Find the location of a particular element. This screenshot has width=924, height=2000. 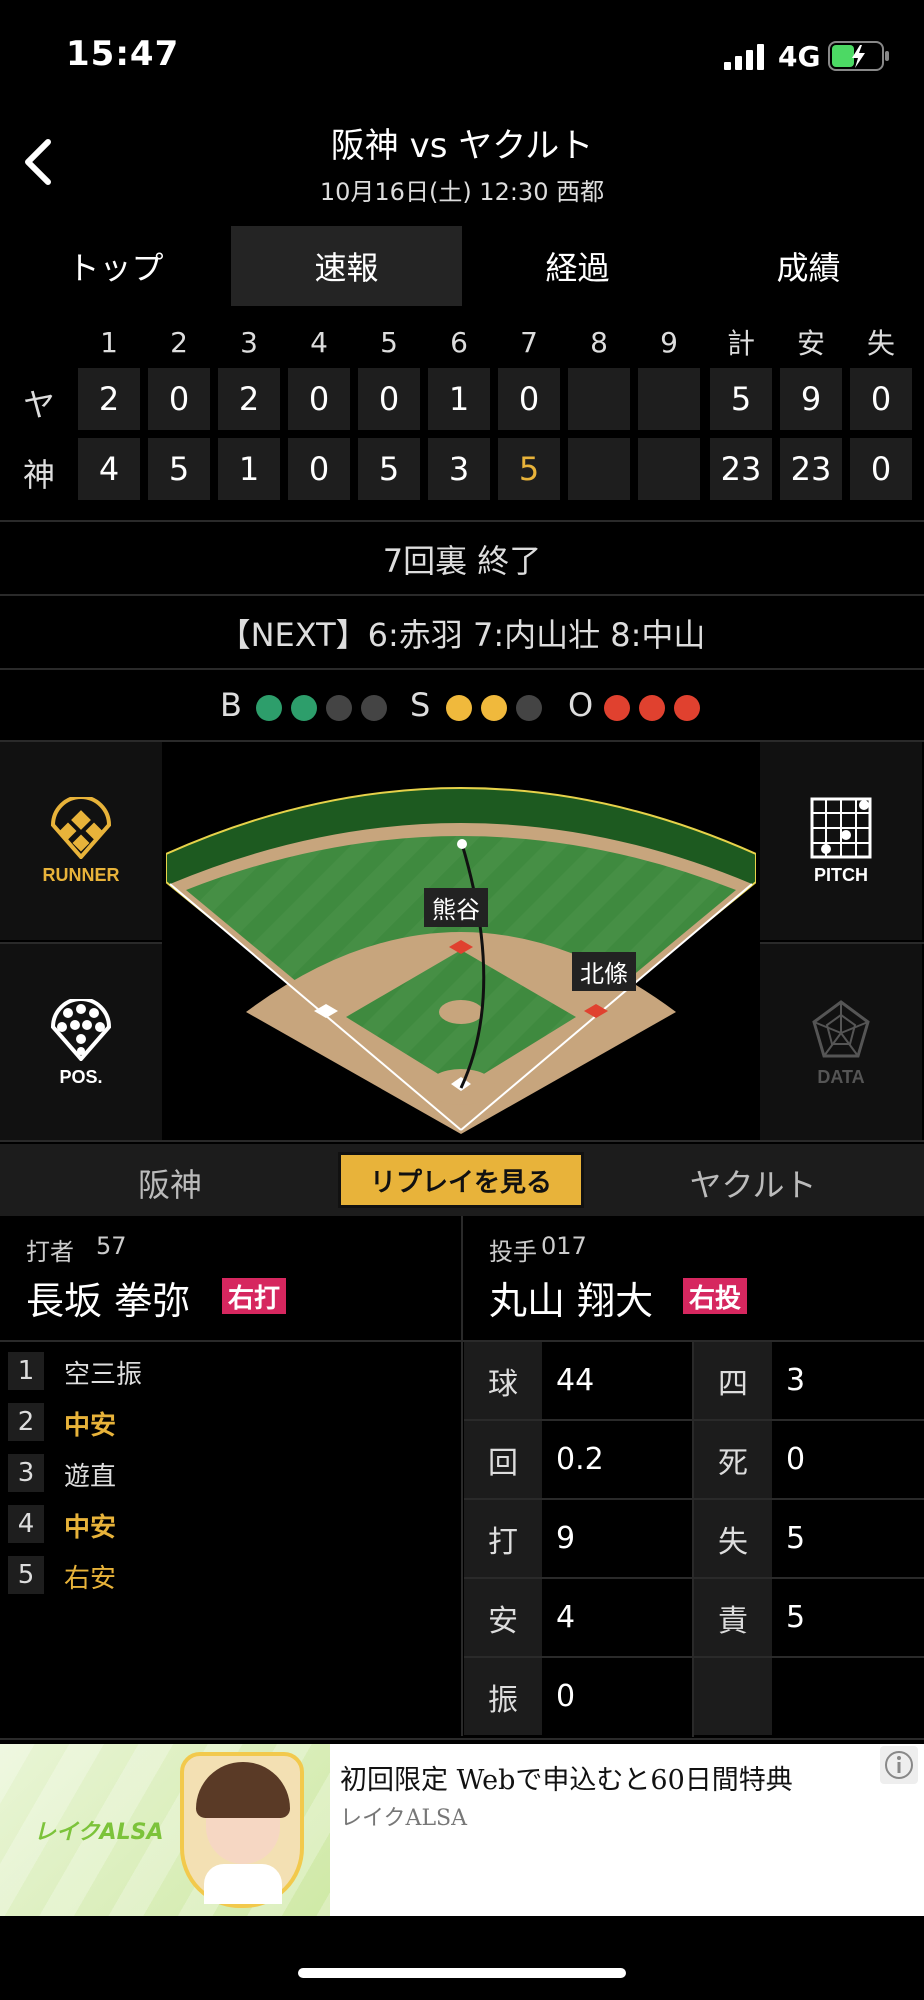

at-bat-result: 中安 is located at coordinates (90, 1528).